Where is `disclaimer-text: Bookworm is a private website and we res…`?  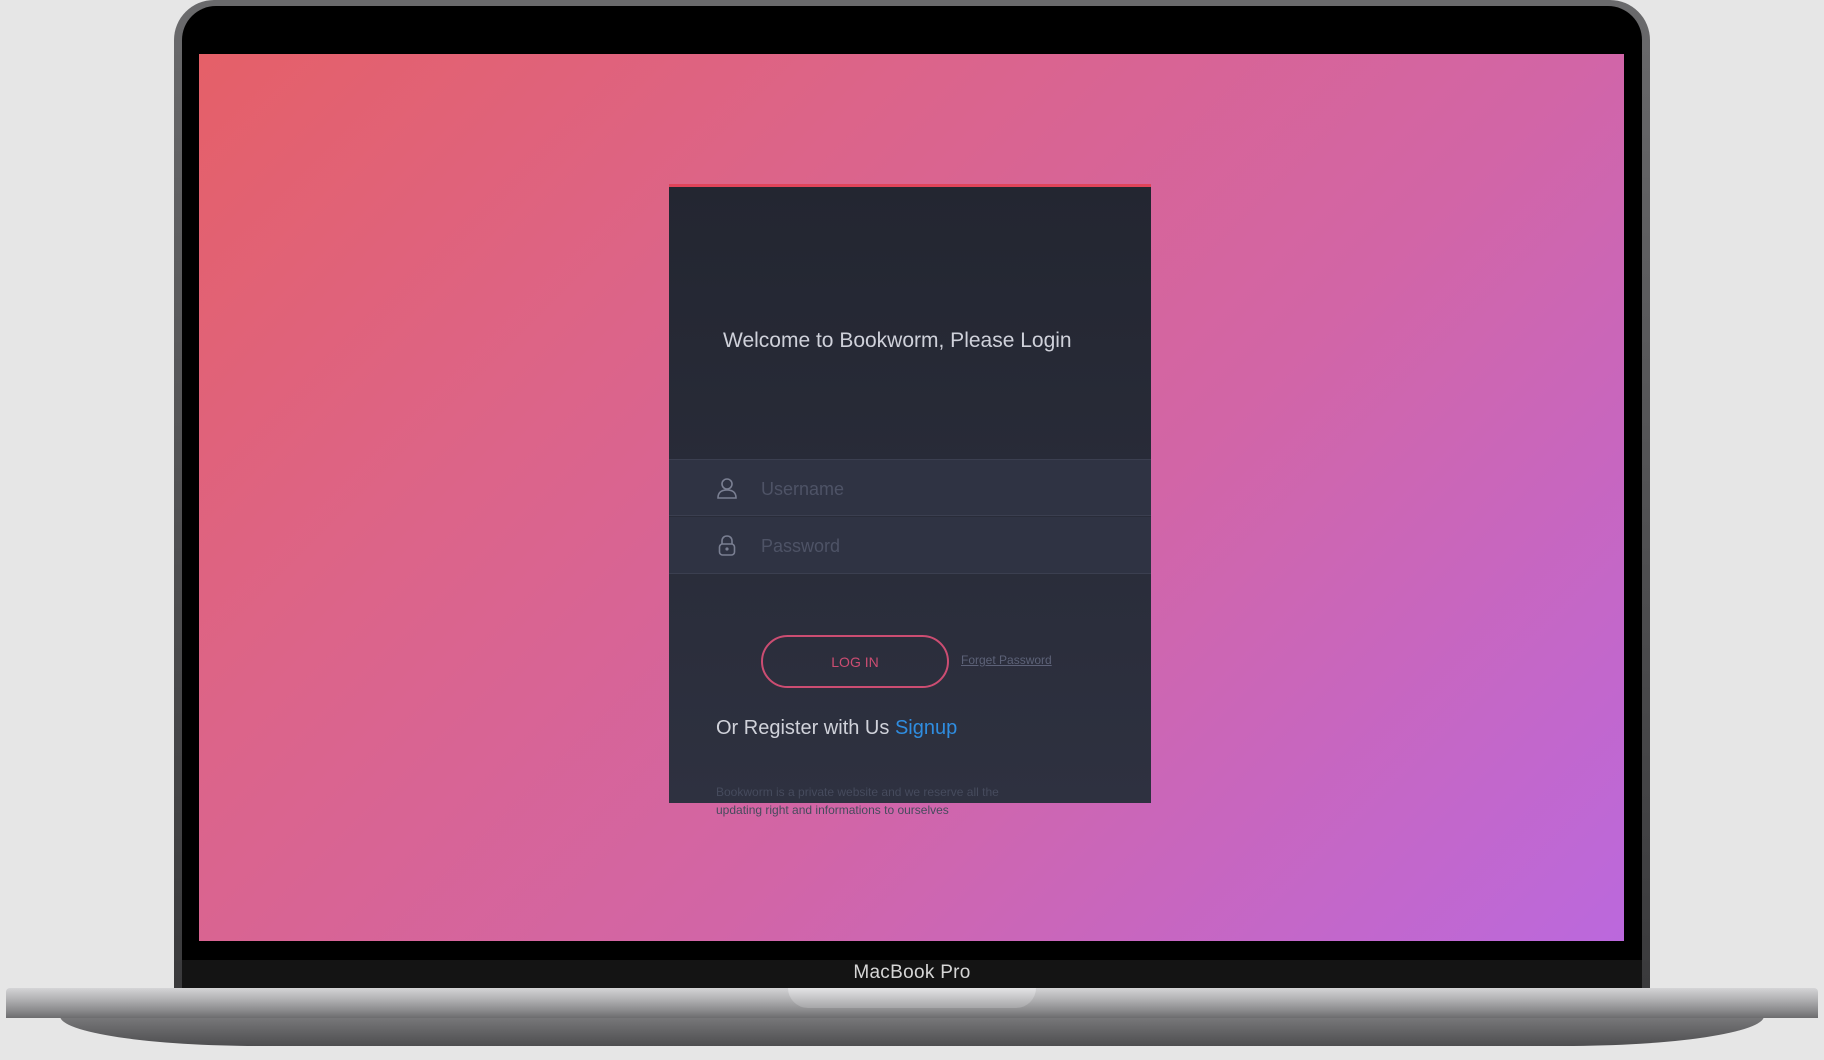
disclaimer-text: Bookworm is a private website and we res… is located at coordinates (857, 801).